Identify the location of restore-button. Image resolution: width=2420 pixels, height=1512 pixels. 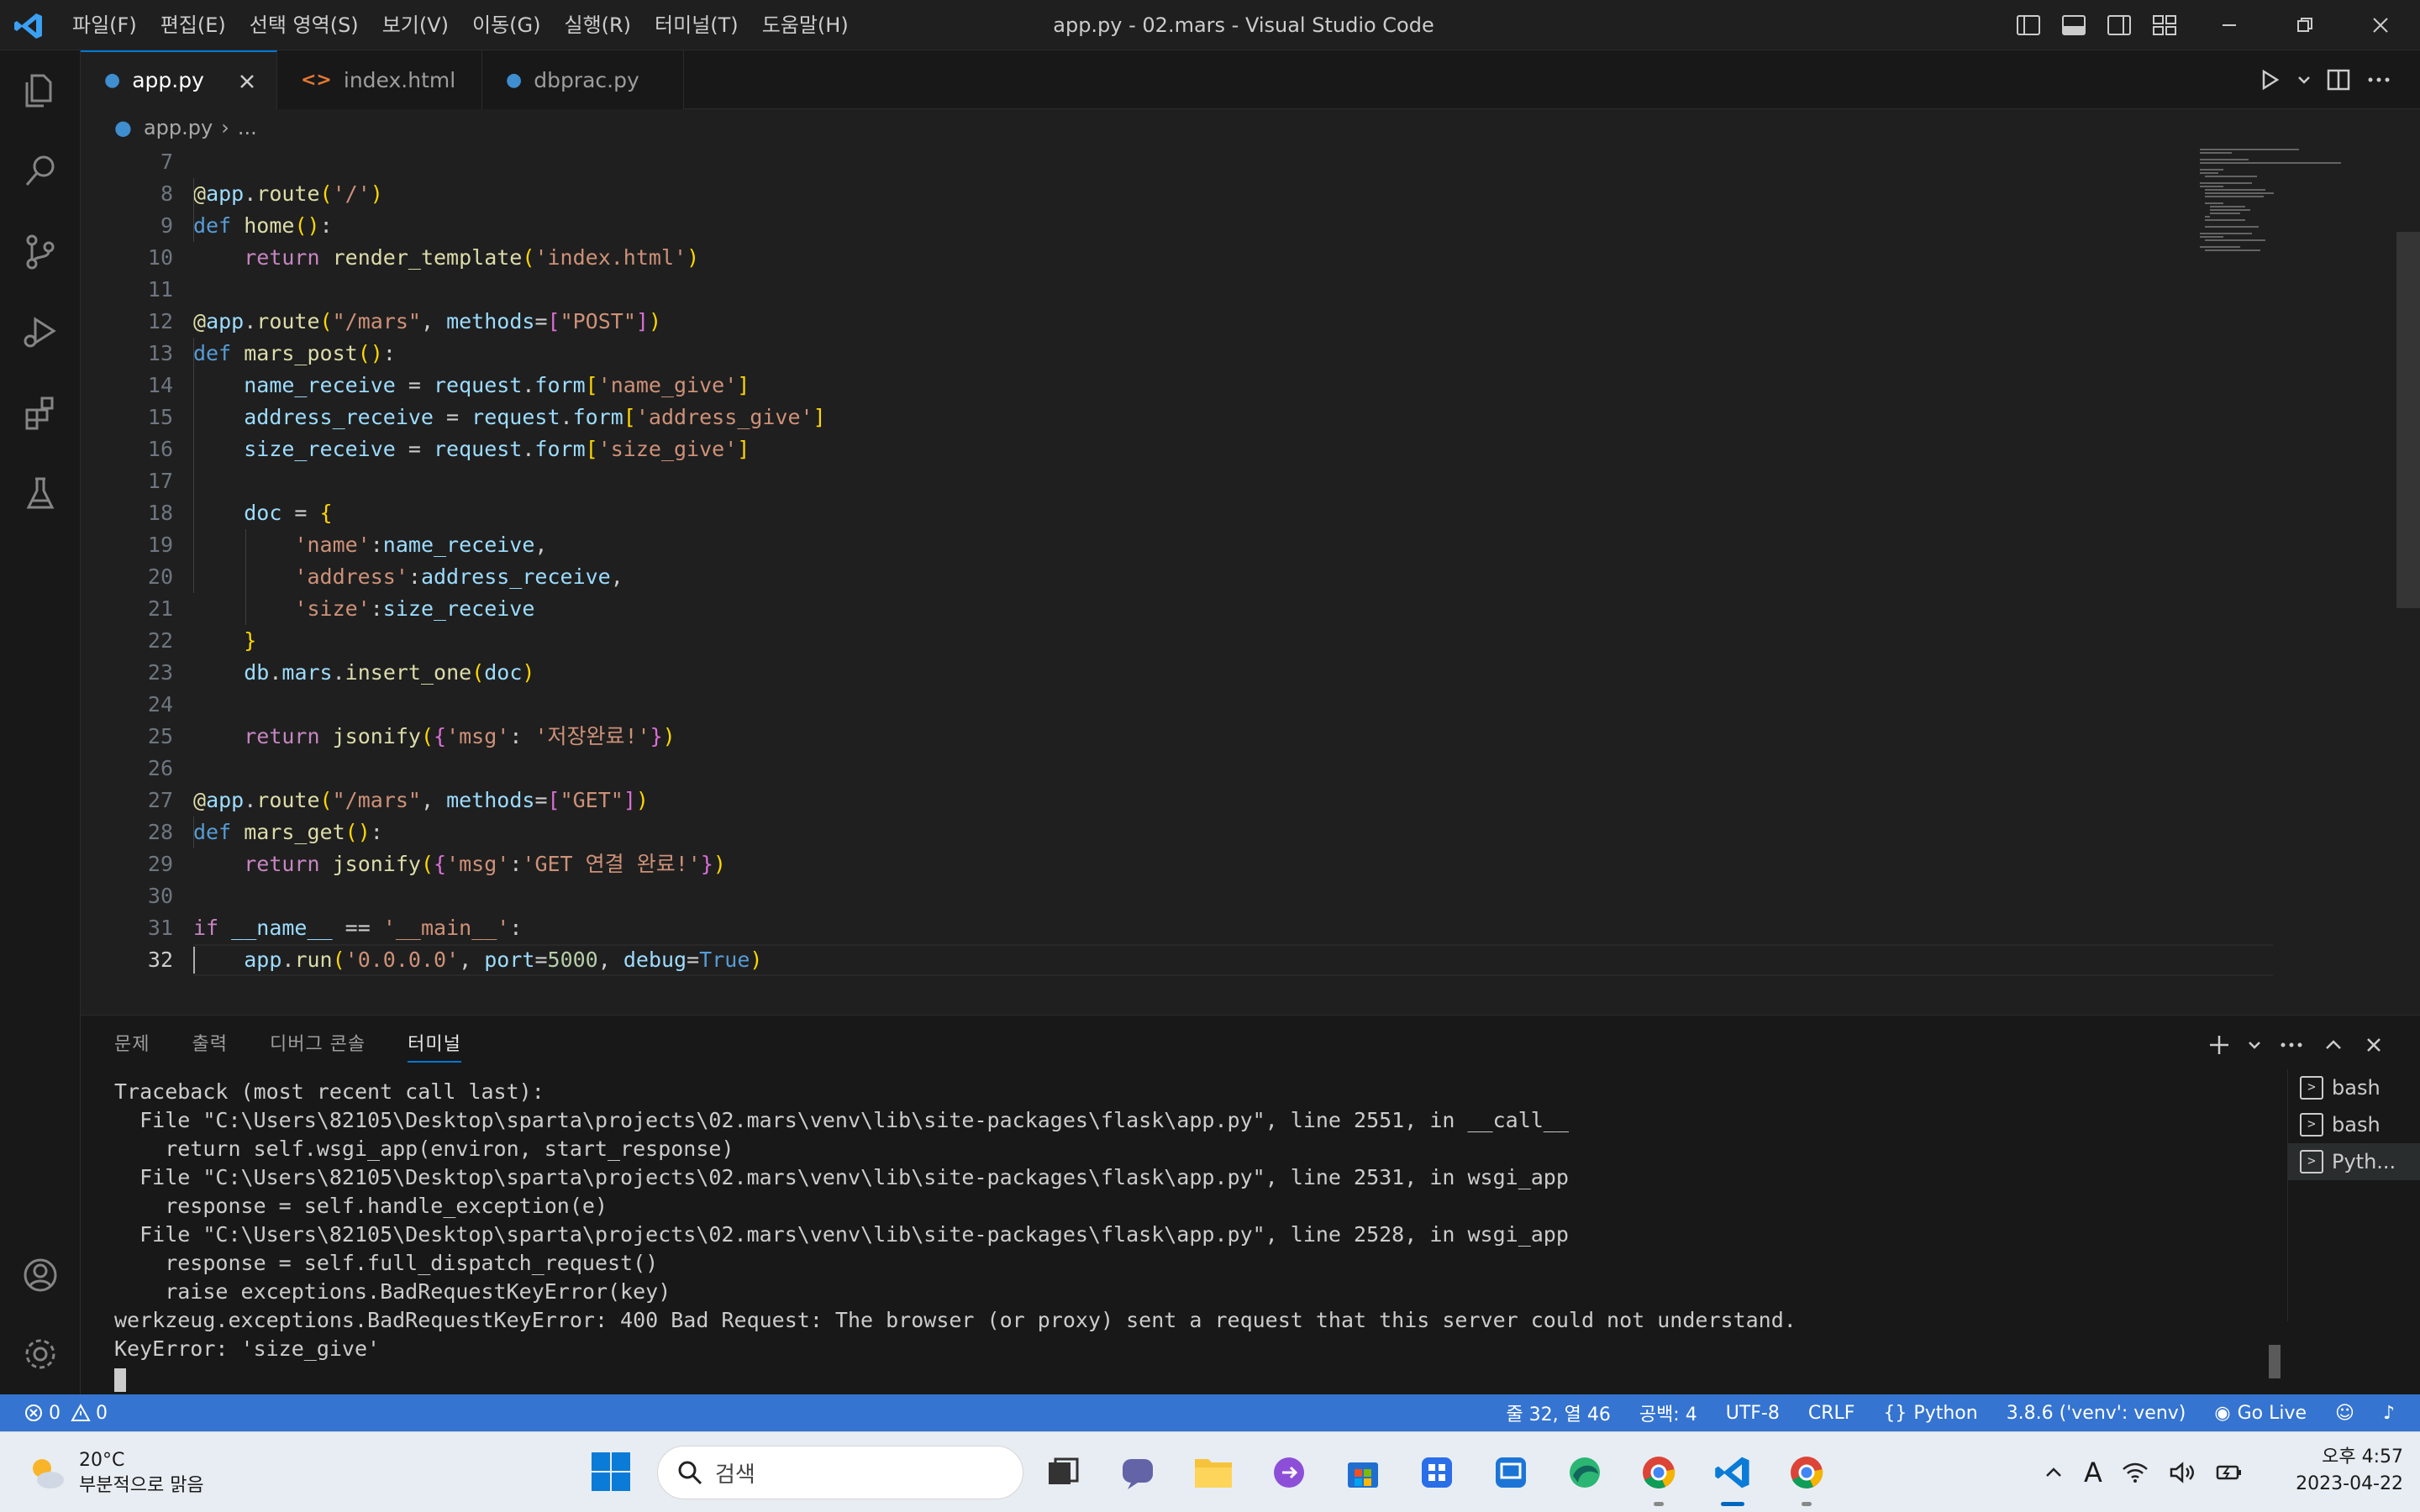
(2305, 25).